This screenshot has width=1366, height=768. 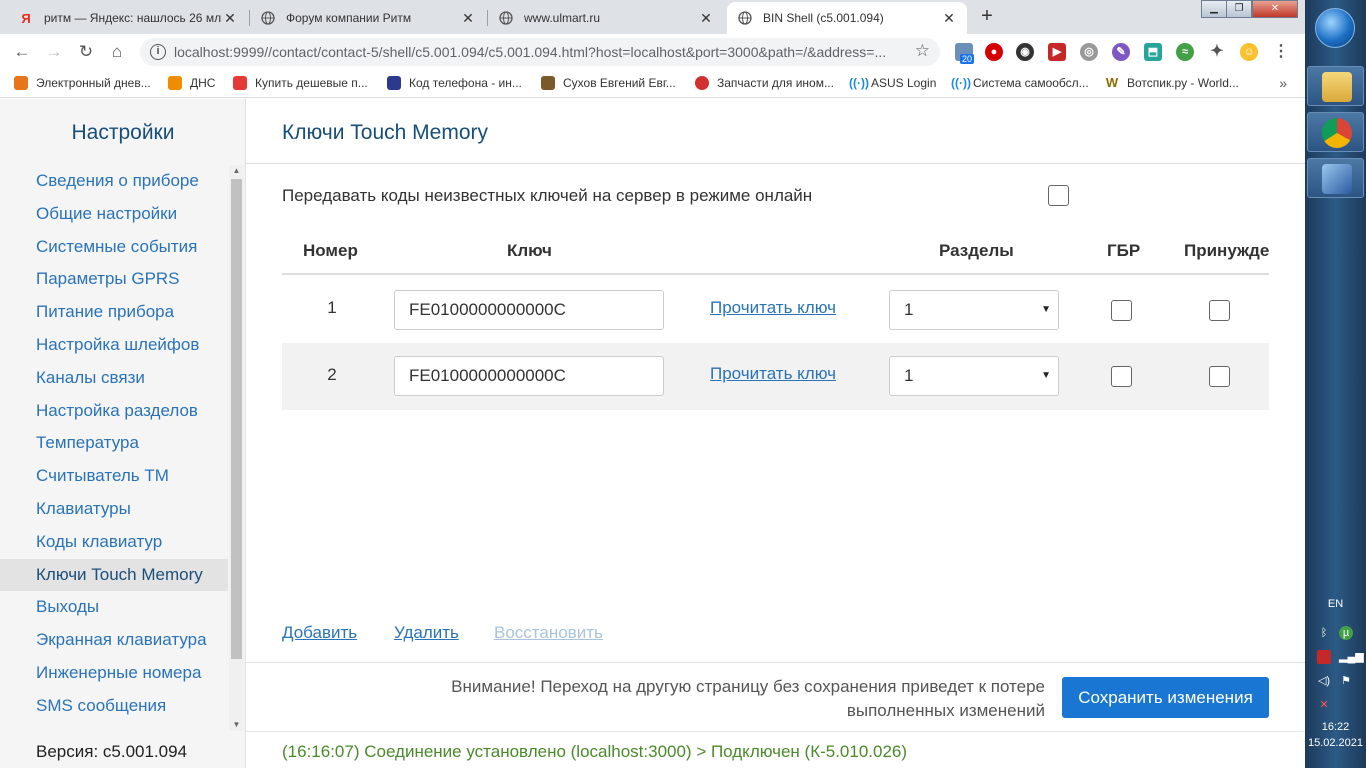 I want to click on extension-icon: ≈, so click(x=1185, y=52).